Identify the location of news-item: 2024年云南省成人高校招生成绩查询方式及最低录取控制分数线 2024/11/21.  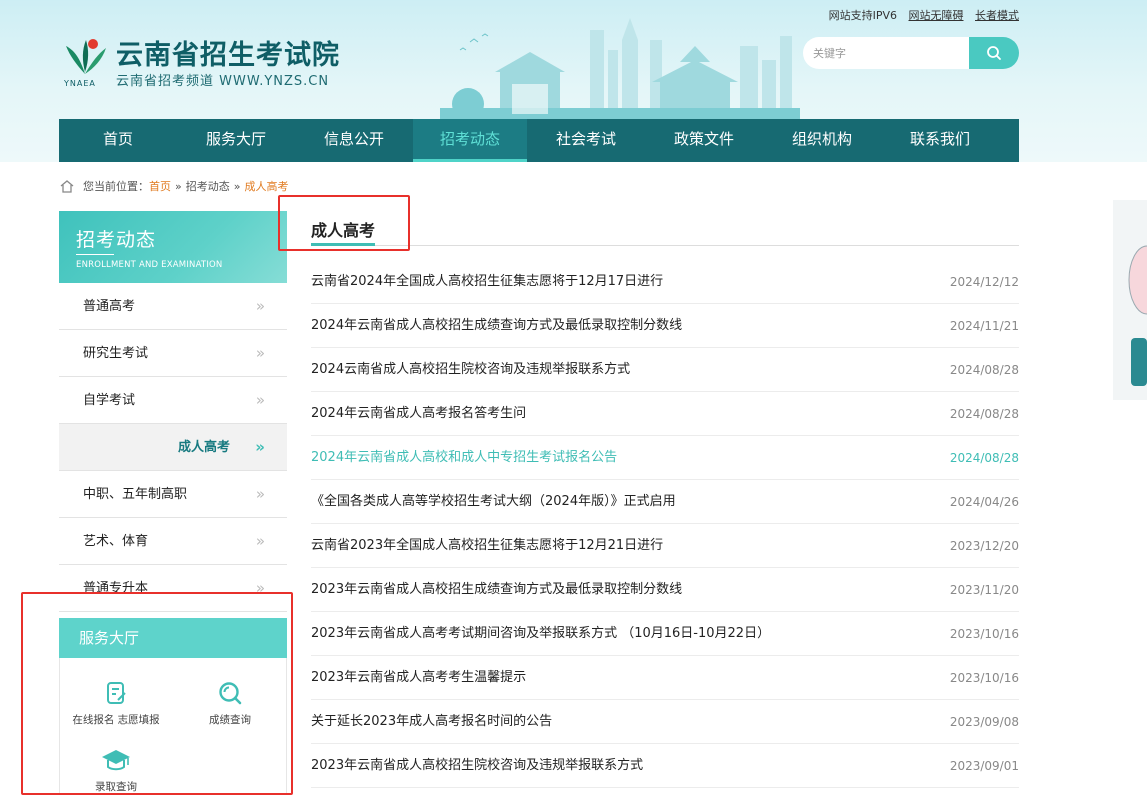
(665, 326).